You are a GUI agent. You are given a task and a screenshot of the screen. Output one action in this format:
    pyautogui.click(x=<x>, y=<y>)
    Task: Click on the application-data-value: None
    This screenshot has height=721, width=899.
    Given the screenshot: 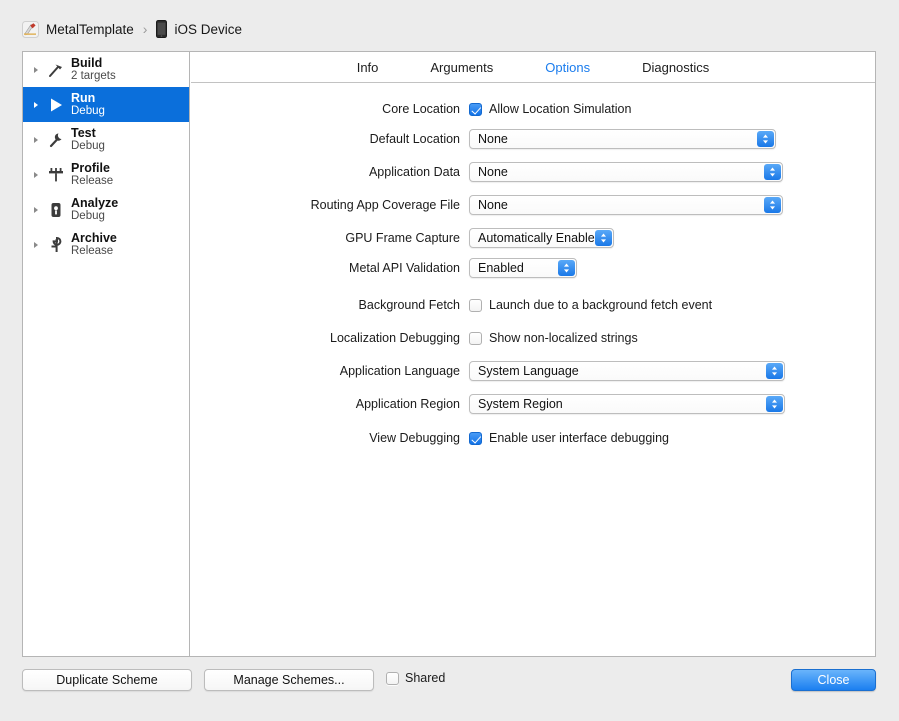 What is the action you would take?
    pyautogui.click(x=493, y=172)
    